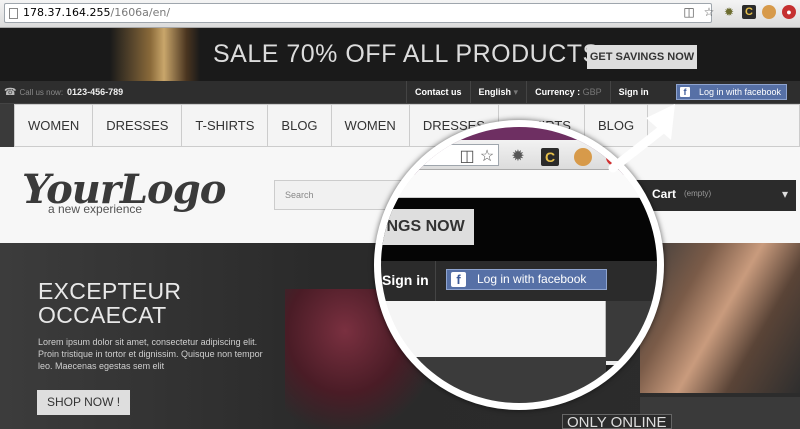 The image size is (800, 429). I want to click on menu-item-dresses: DRESSES, so click(138, 125).